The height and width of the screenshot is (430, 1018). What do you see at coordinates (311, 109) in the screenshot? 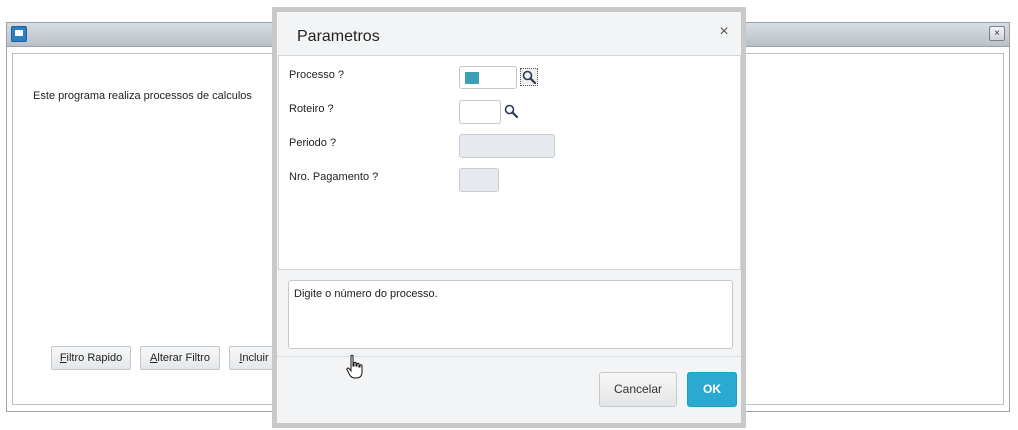
I see `roteiro-label: Roteiro ?` at bounding box center [311, 109].